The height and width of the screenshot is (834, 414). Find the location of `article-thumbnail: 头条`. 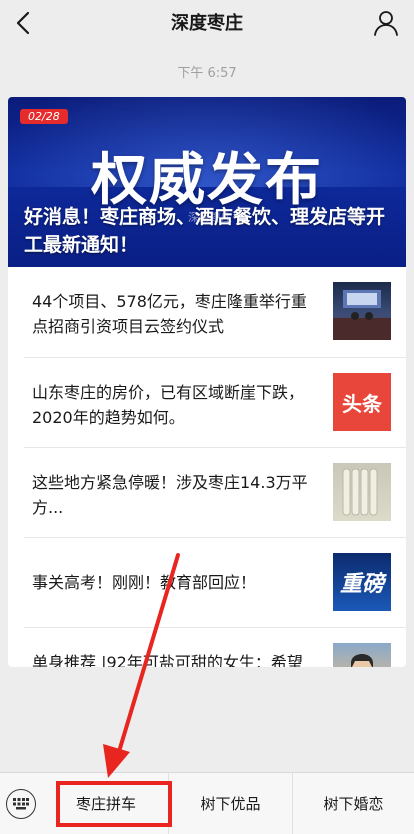

article-thumbnail: 头条 is located at coordinates (362, 402).